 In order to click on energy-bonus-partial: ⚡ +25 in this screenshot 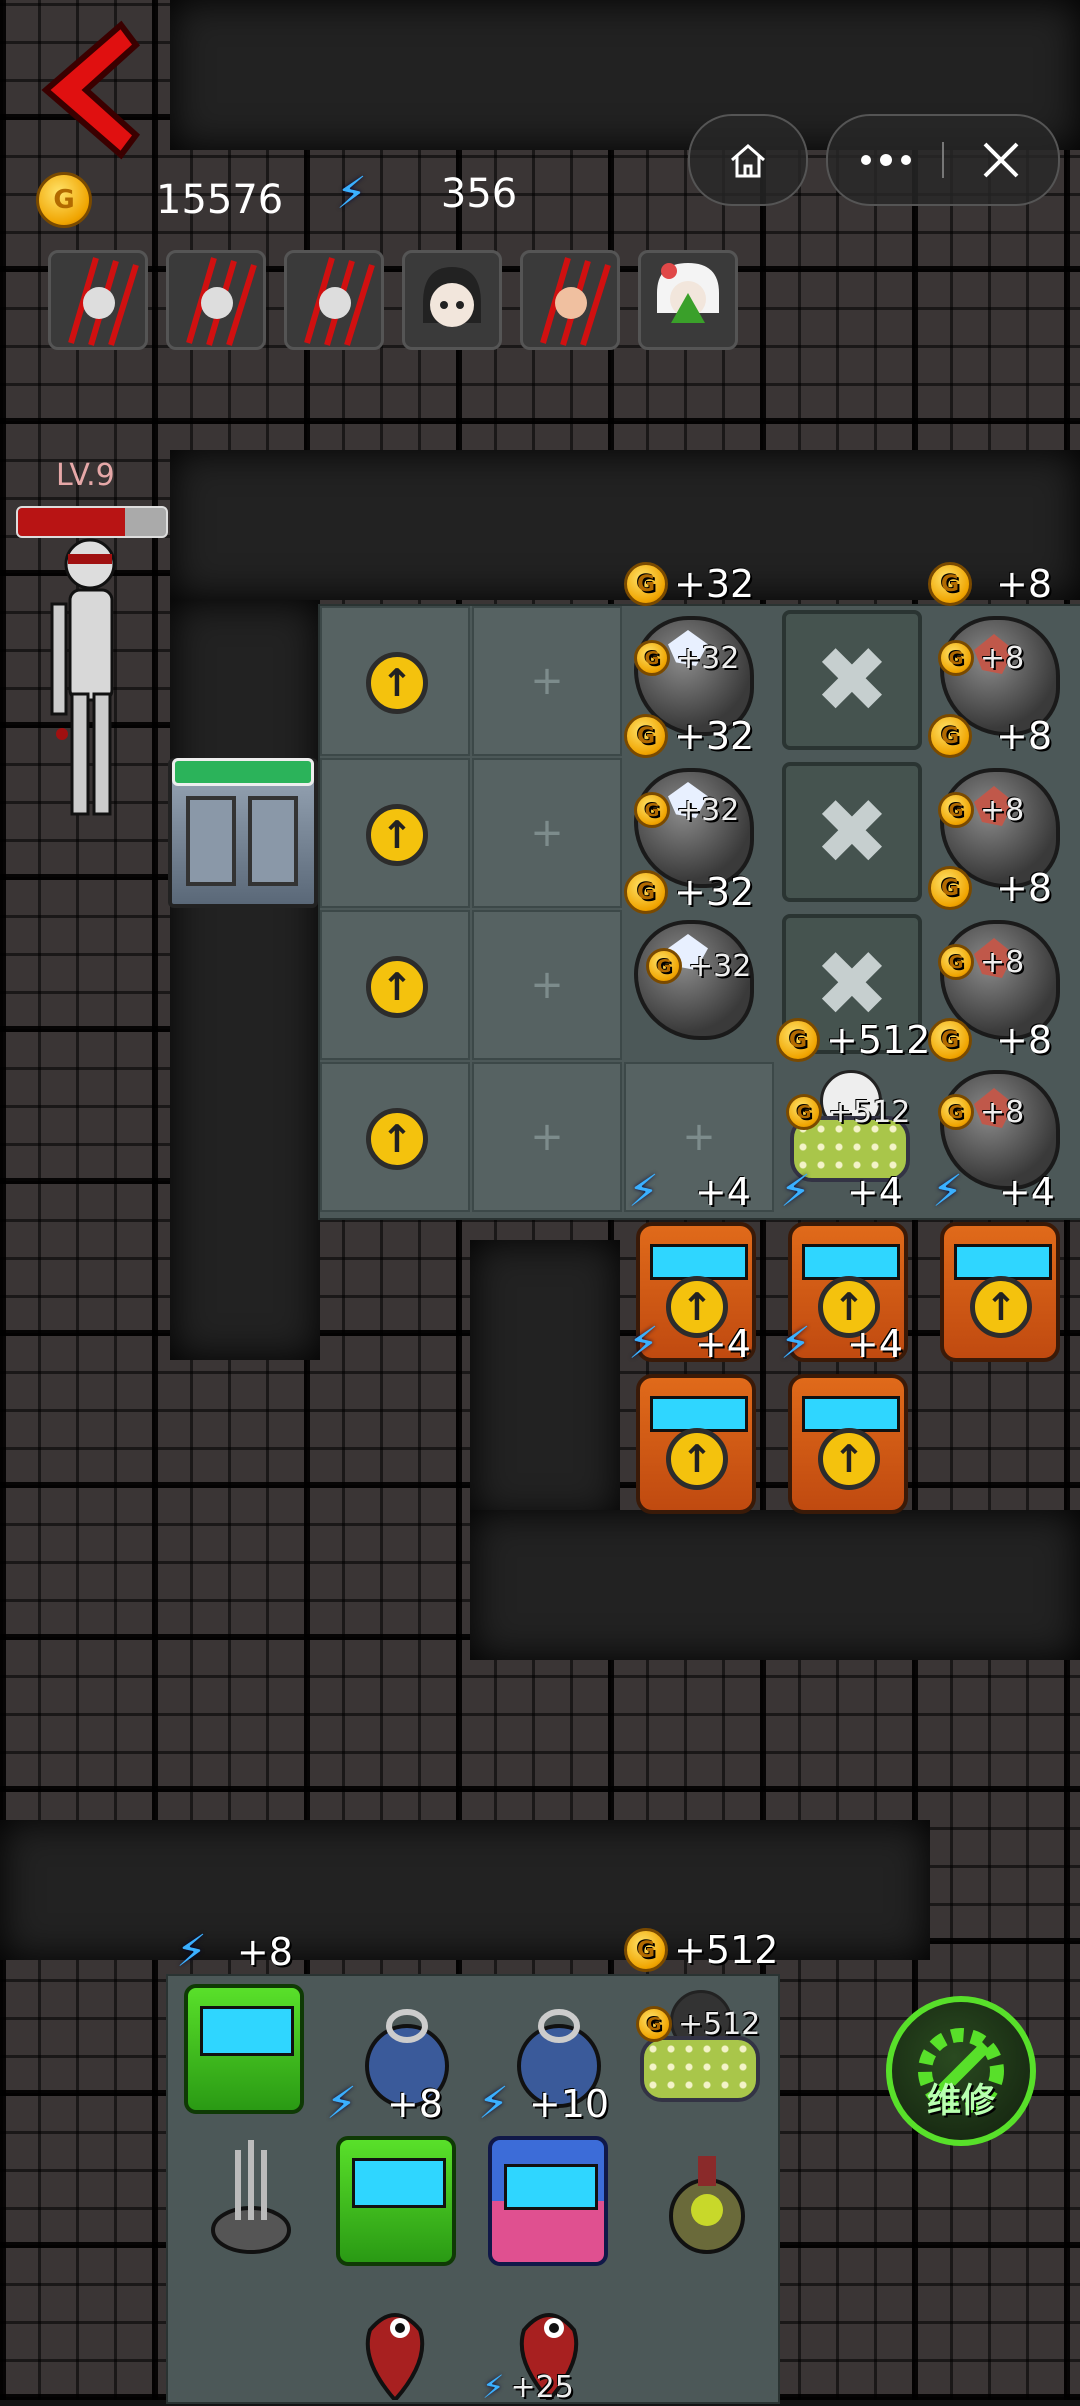, I will do `click(528, 2387)`.